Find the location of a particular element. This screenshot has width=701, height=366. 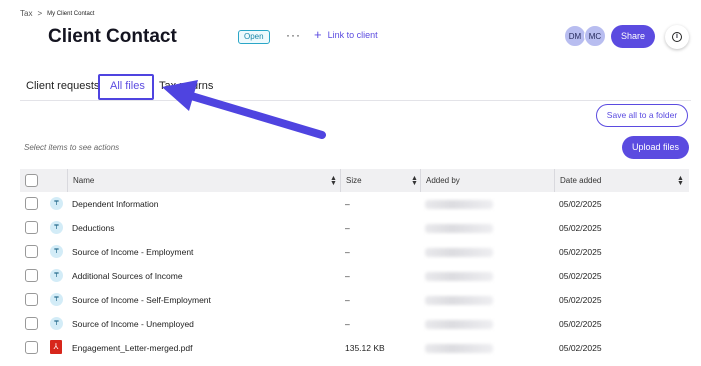

file-name: Additional Sources of Income is located at coordinates (127, 276).